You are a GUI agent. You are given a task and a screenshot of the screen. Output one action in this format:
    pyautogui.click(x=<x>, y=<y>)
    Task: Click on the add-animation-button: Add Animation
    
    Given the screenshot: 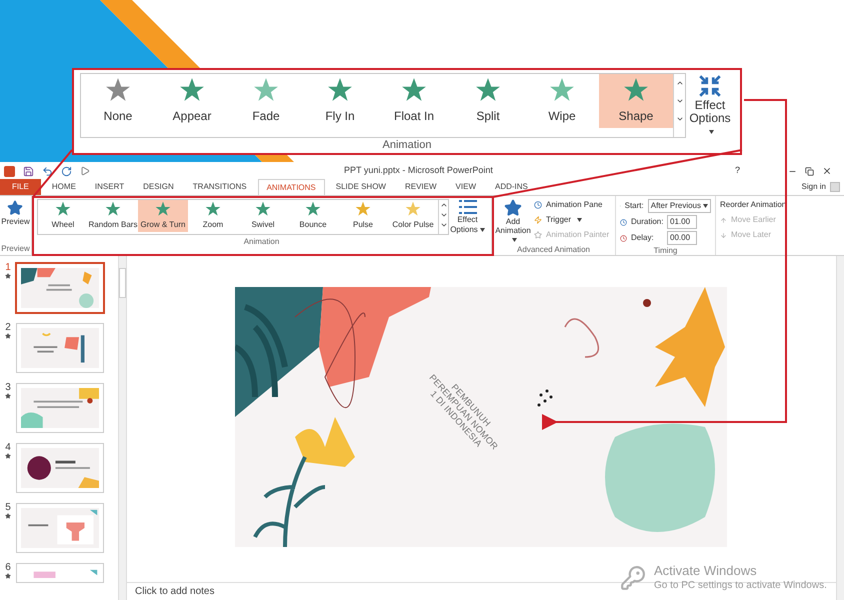 What is the action you would take?
    pyautogui.click(x=513, y=221)
    